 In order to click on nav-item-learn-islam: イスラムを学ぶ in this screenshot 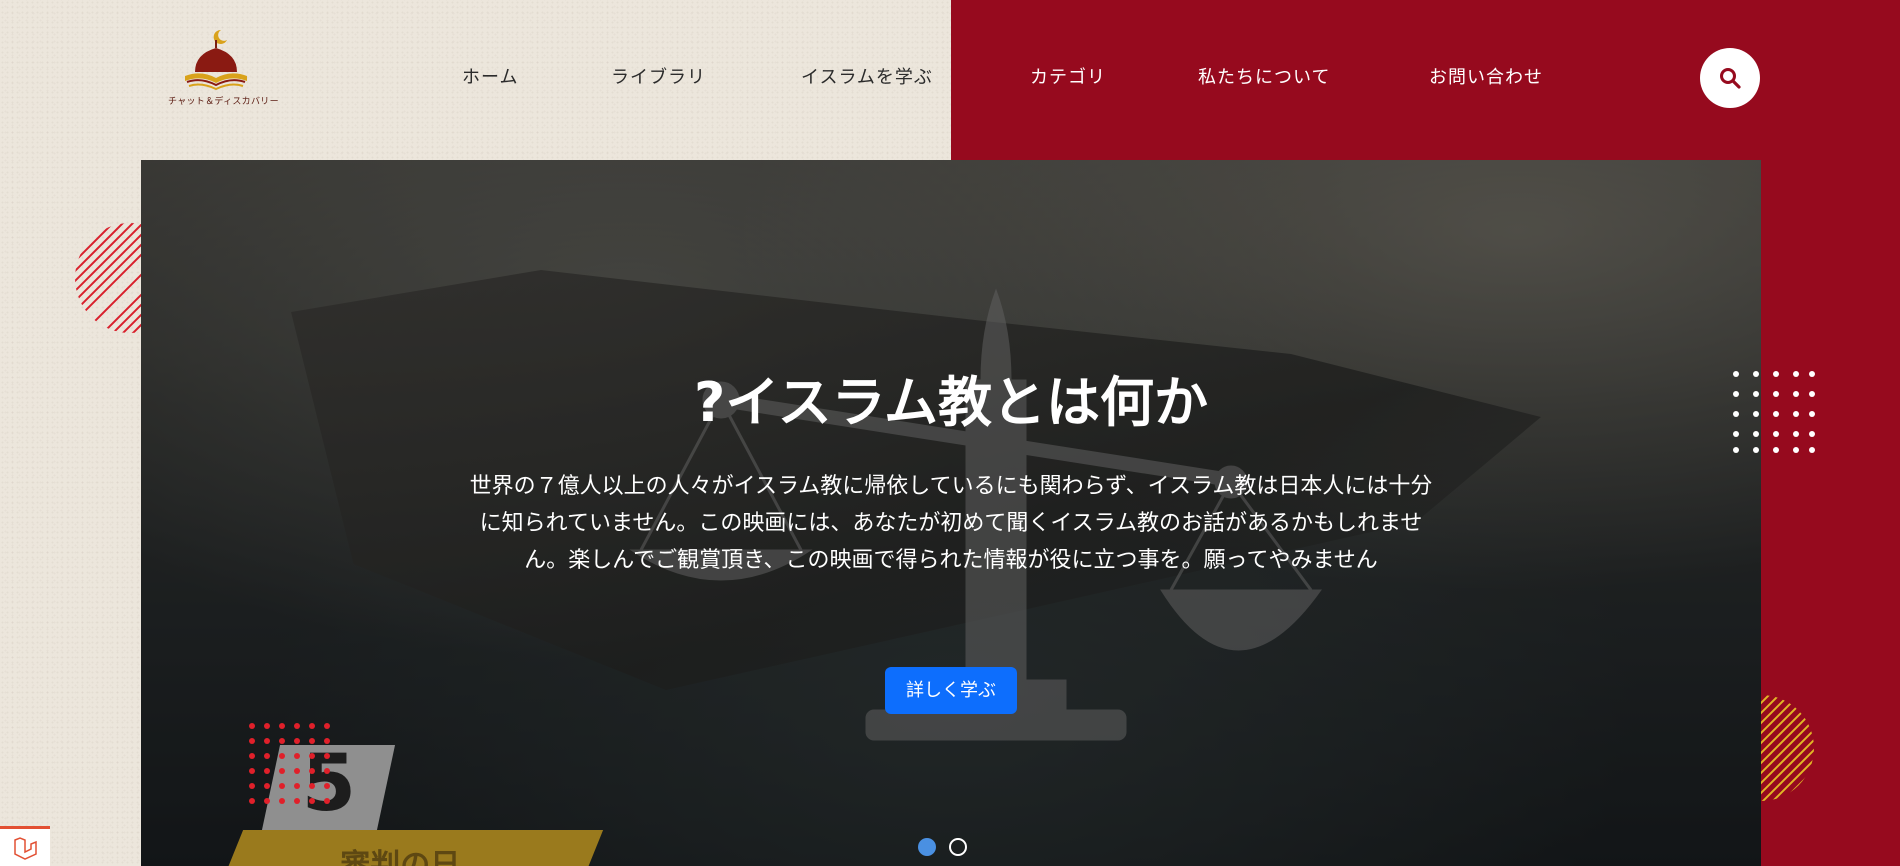, I will do `click(867, 78)`.